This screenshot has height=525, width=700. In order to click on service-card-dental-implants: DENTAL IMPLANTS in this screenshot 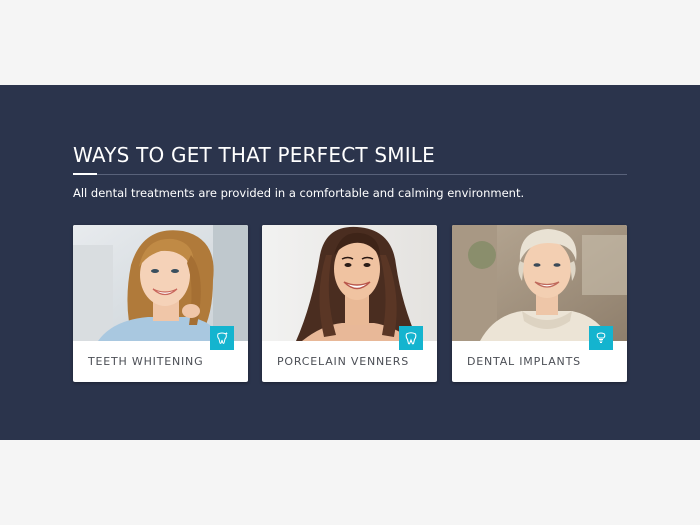, I will do `click(539, 303)`.